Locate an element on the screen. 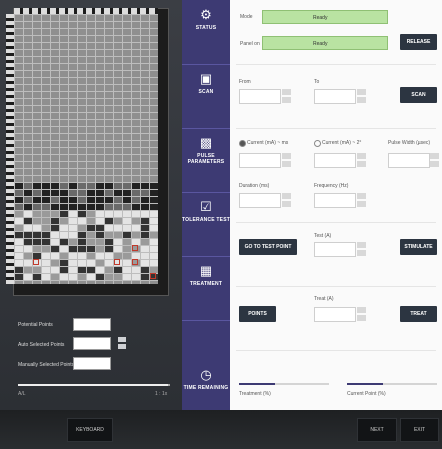  next-button: NEXT is located at coordinates (377, 430).